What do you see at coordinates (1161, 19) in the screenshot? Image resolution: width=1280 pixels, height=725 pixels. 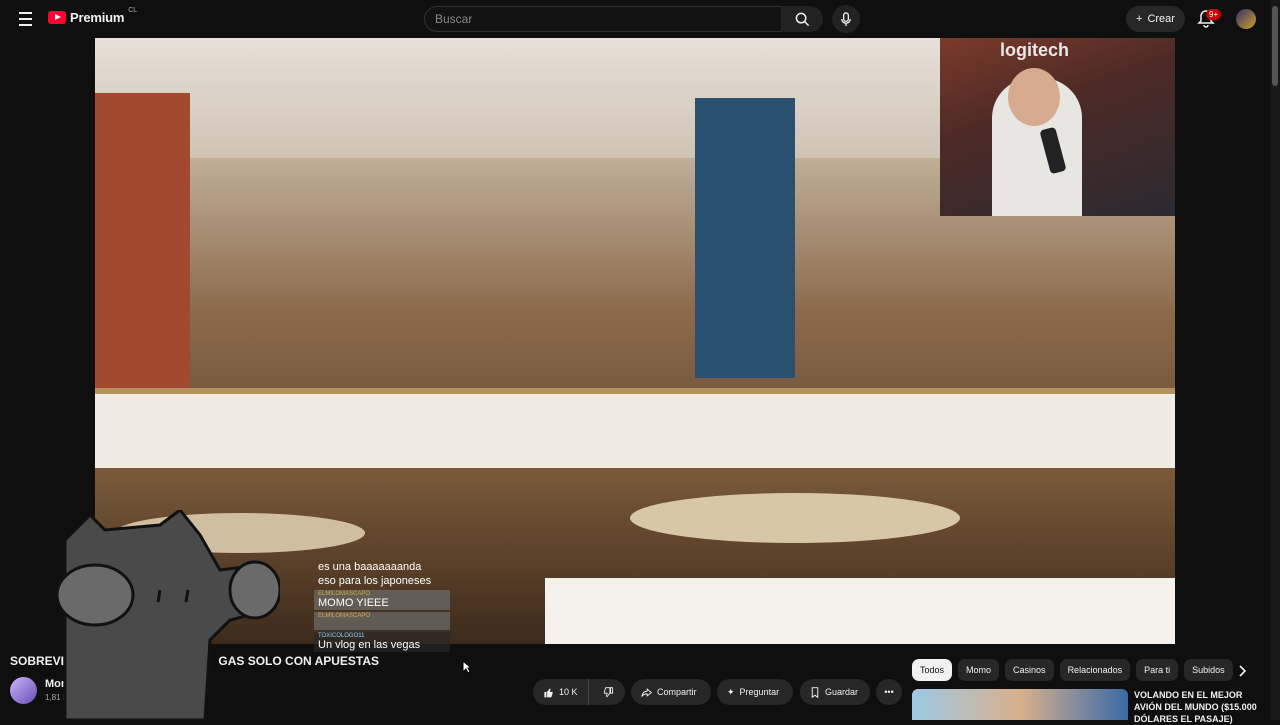 I see `create-label: Crear` at bounding box center [1161, 19].